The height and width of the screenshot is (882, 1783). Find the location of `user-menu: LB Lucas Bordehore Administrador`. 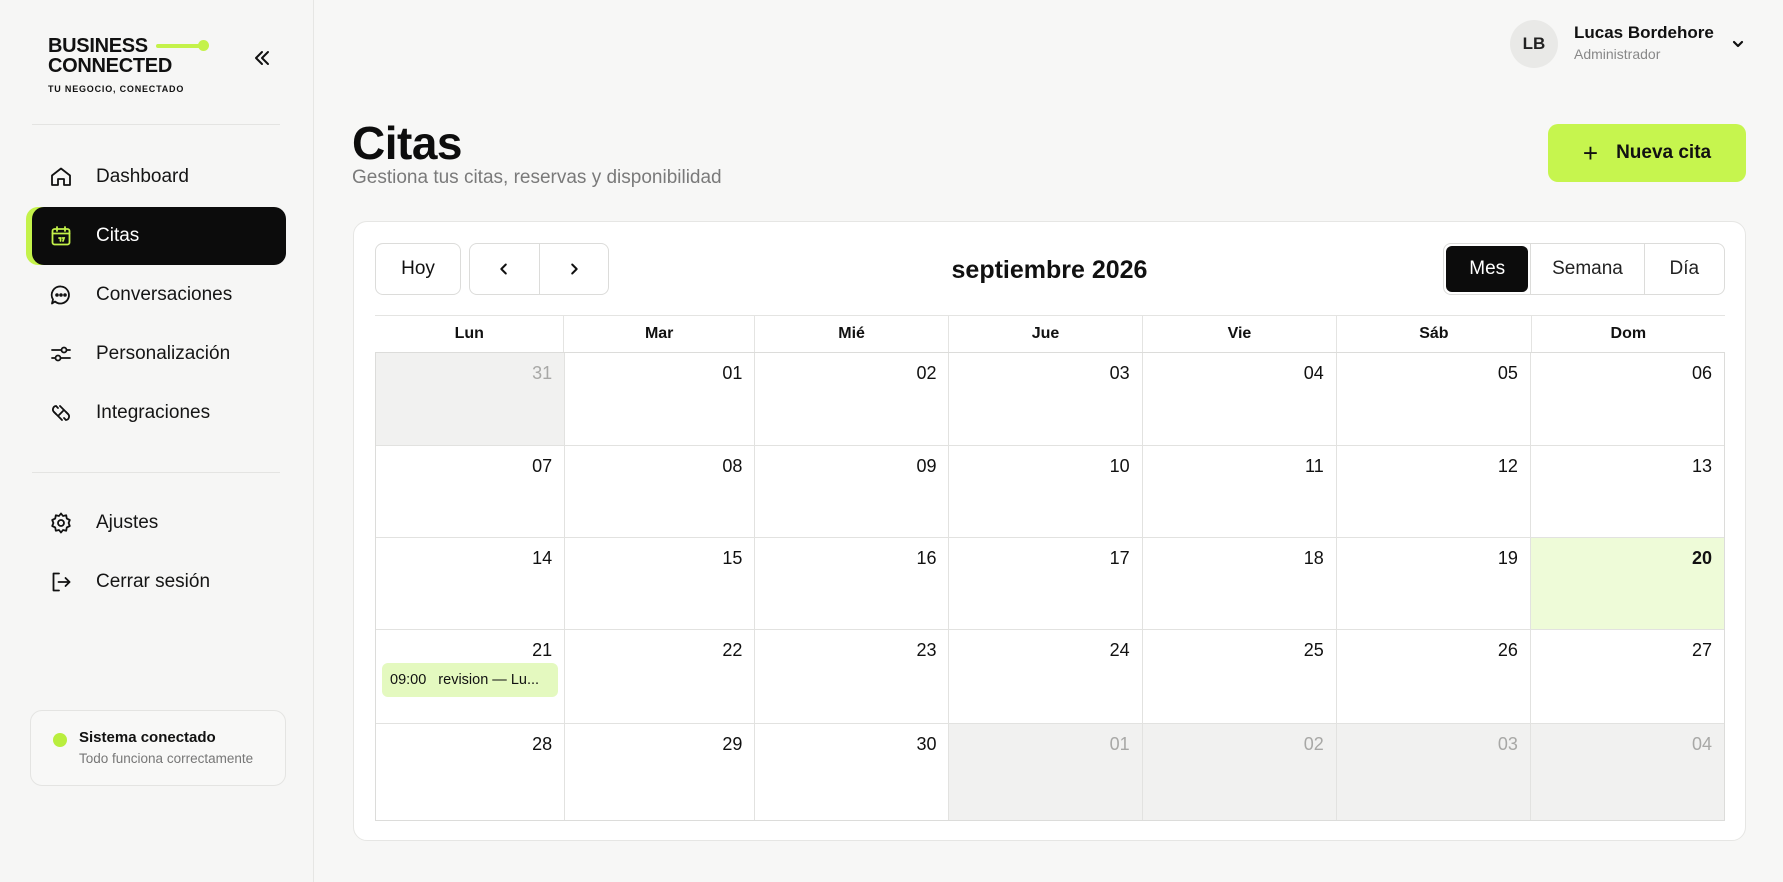

user-menu: LB Lucas Bordehore Administrador is located at coordinates (1635, 44).